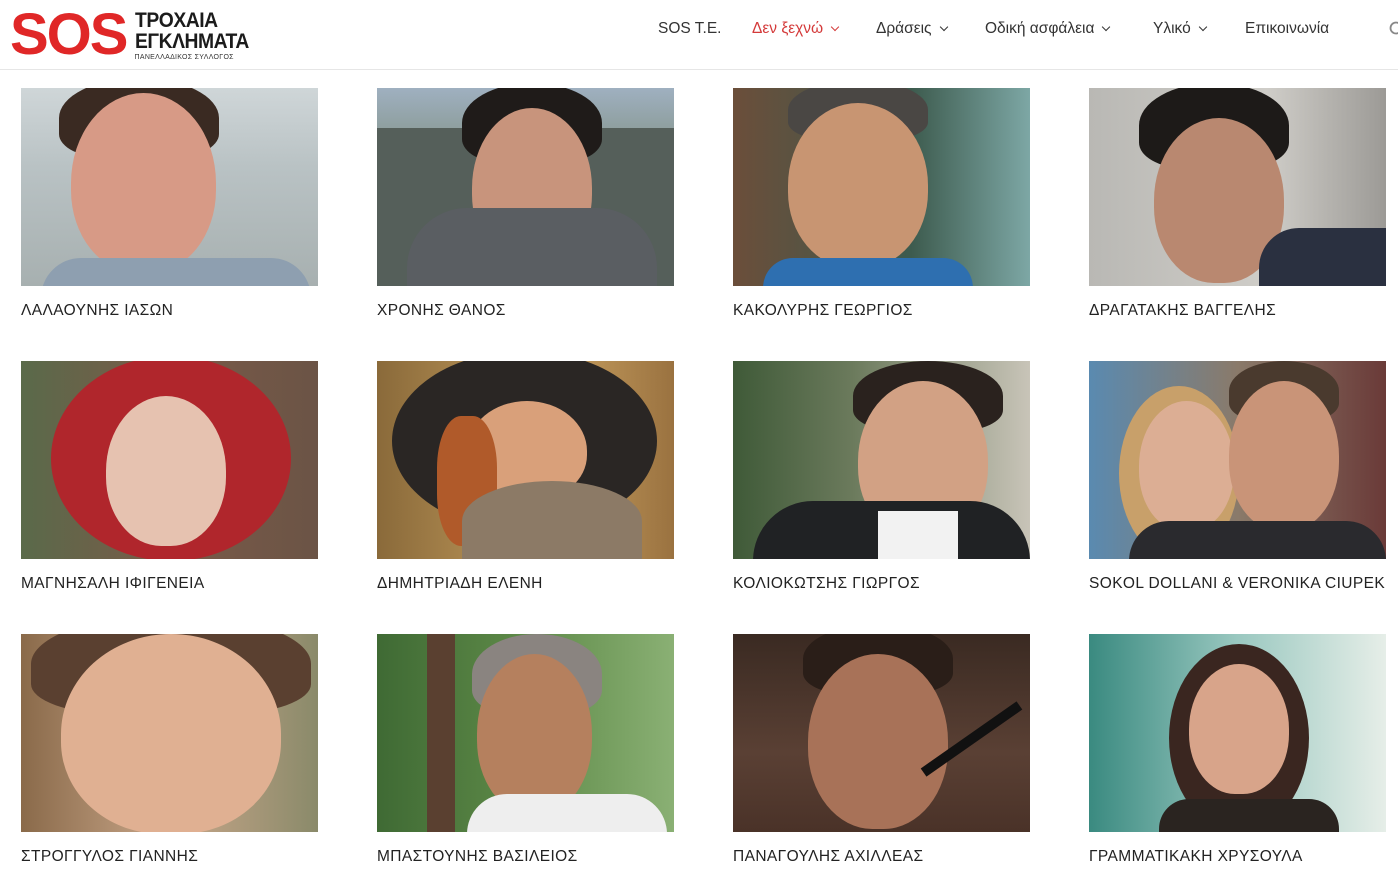 The width and height of the screenshot is (1398, 873). I want to click on nav-item-label: Δράσεις, so click(904, 28).